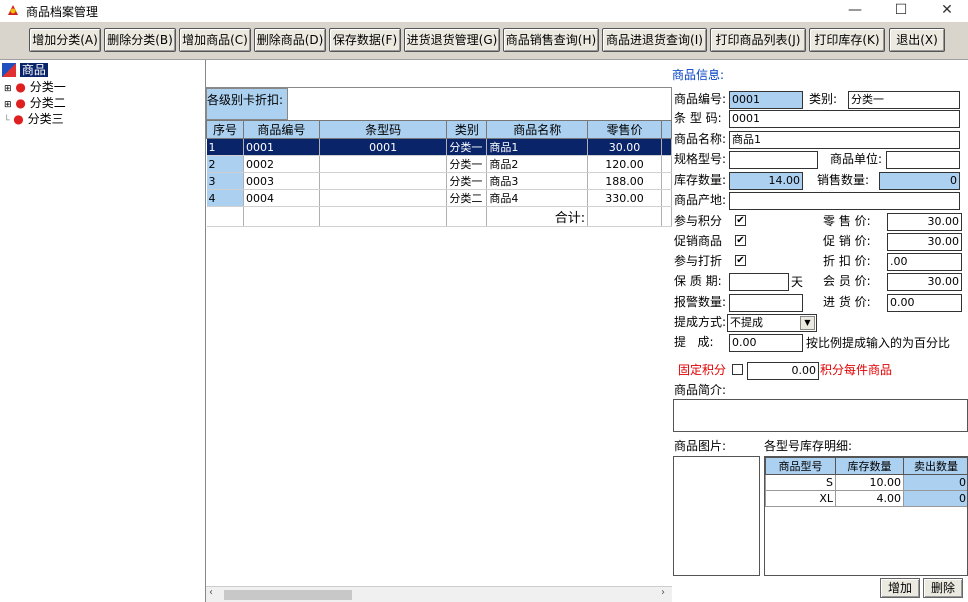 This screenshot has height=602, width=968. Describe the element at coordinates (281, 181) in the screenshot. I see `cell-code: 0003` at that location.